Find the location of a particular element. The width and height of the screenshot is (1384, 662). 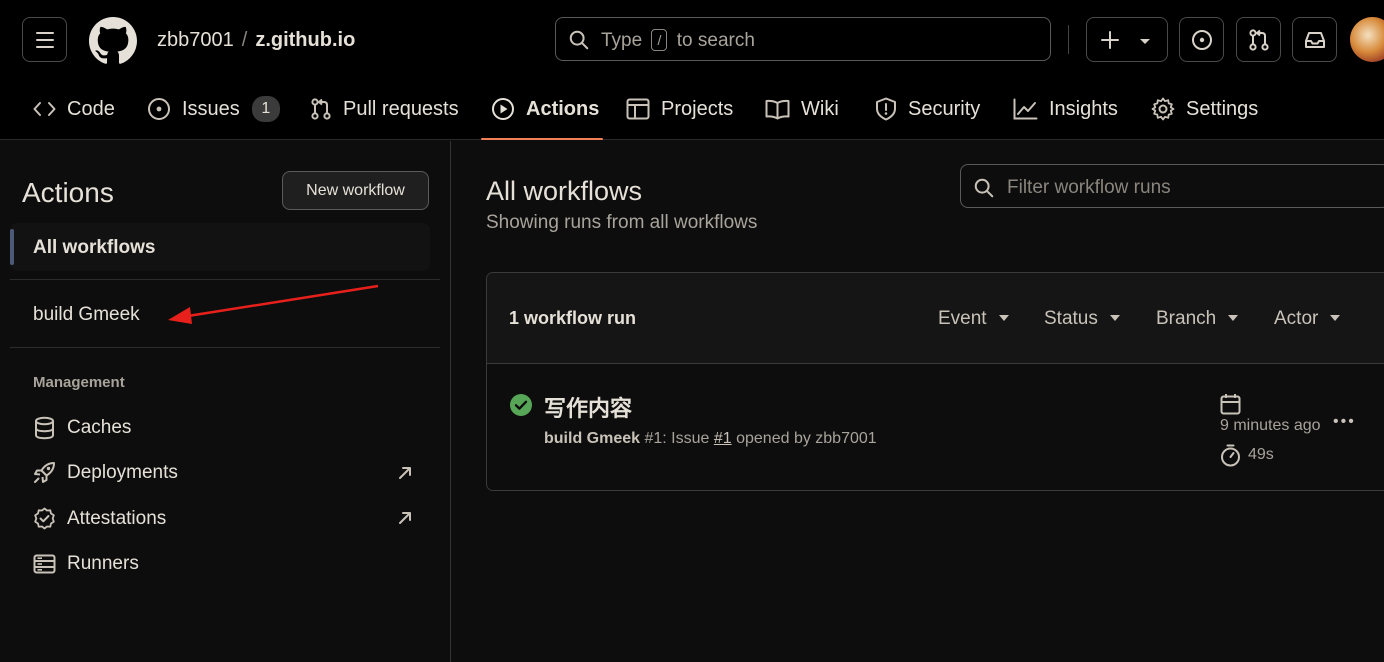

run-trigger: : Issue is located at coordinates (688, 438).